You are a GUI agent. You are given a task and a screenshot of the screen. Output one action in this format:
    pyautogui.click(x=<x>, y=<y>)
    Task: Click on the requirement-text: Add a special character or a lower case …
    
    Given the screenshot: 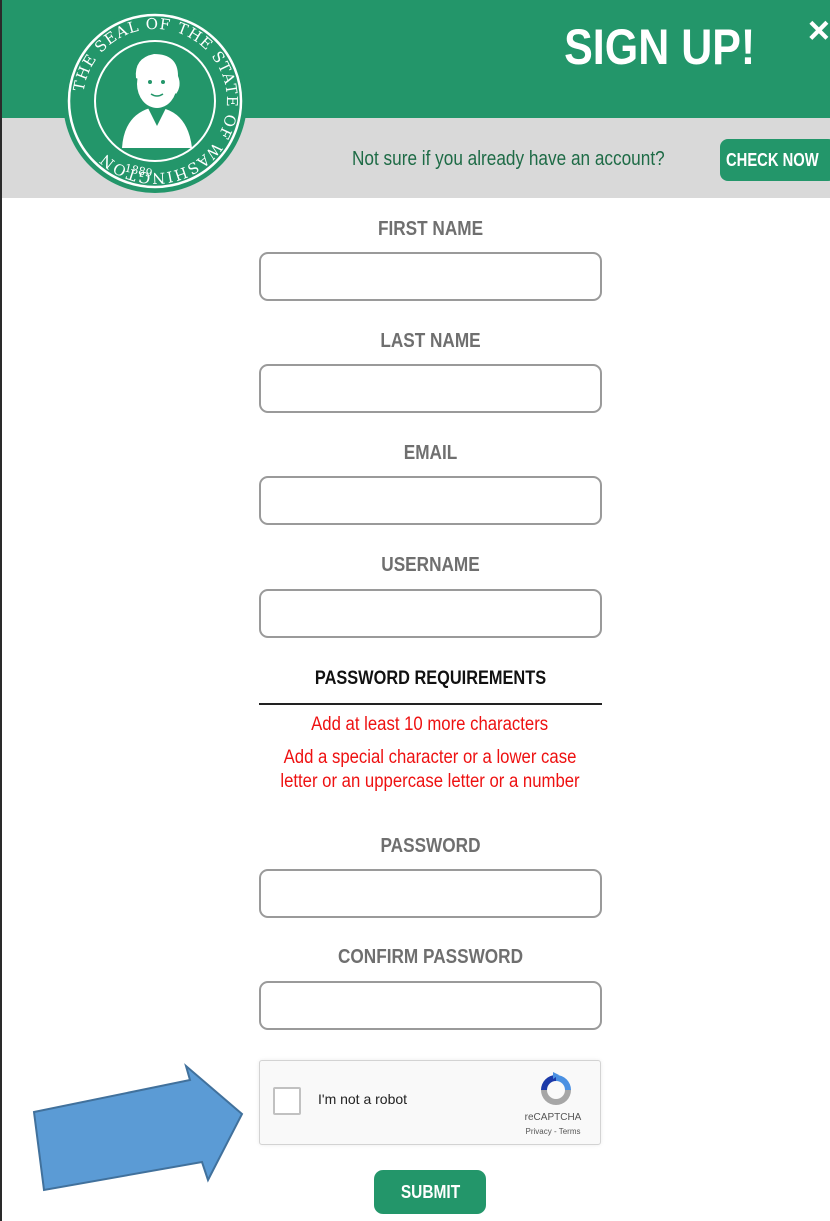 What is the action you would take?
    pyautogui.click(x=430, y=769)
    